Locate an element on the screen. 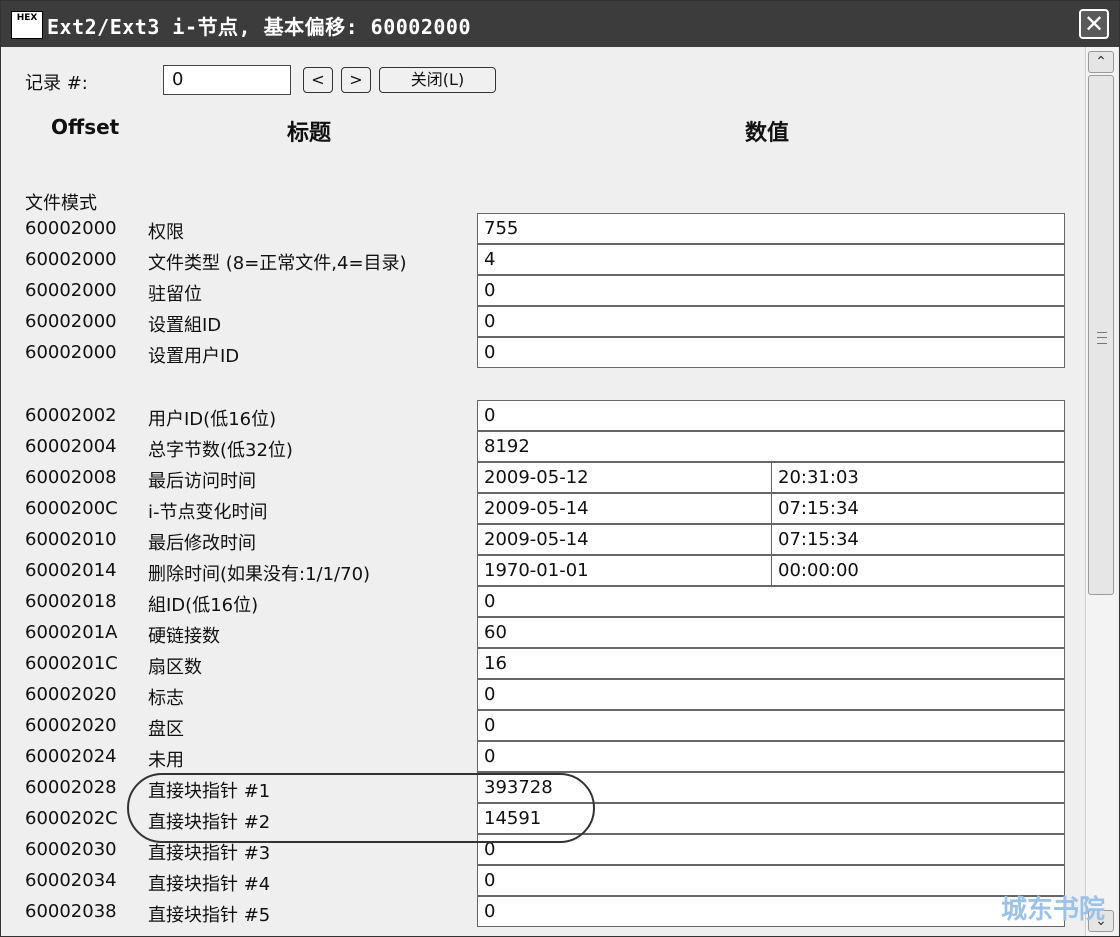  row-value-field: 4 is located at coordinates (771, 259).